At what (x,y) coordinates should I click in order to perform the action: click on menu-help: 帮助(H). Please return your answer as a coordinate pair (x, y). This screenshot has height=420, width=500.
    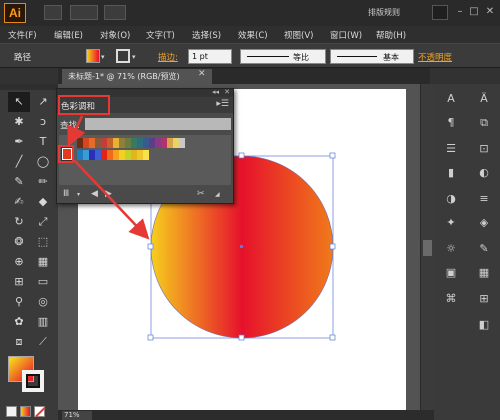
    Looking at the image, I should click on (391, 34).